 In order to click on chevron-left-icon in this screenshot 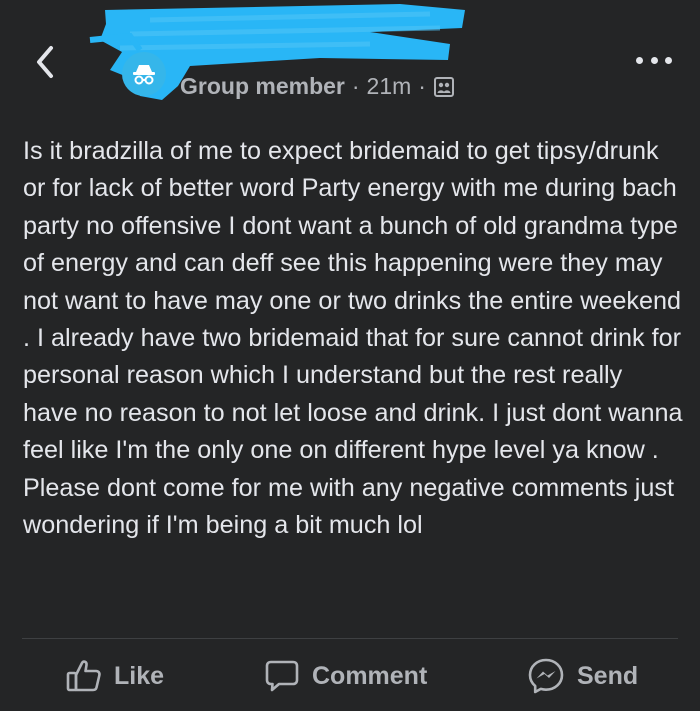, I will do `click(45, 62)`.